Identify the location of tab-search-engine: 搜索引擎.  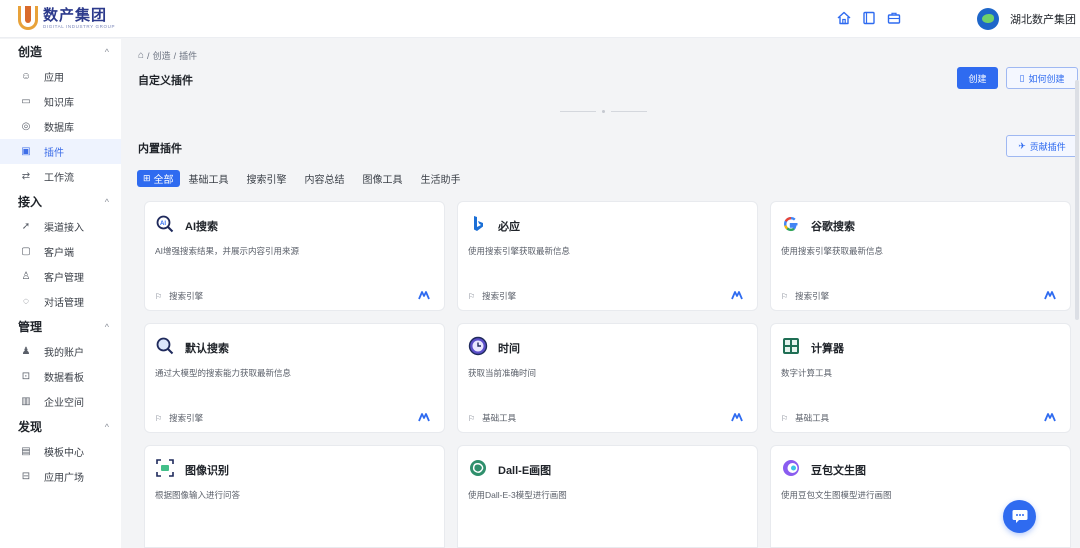
(267, 178).